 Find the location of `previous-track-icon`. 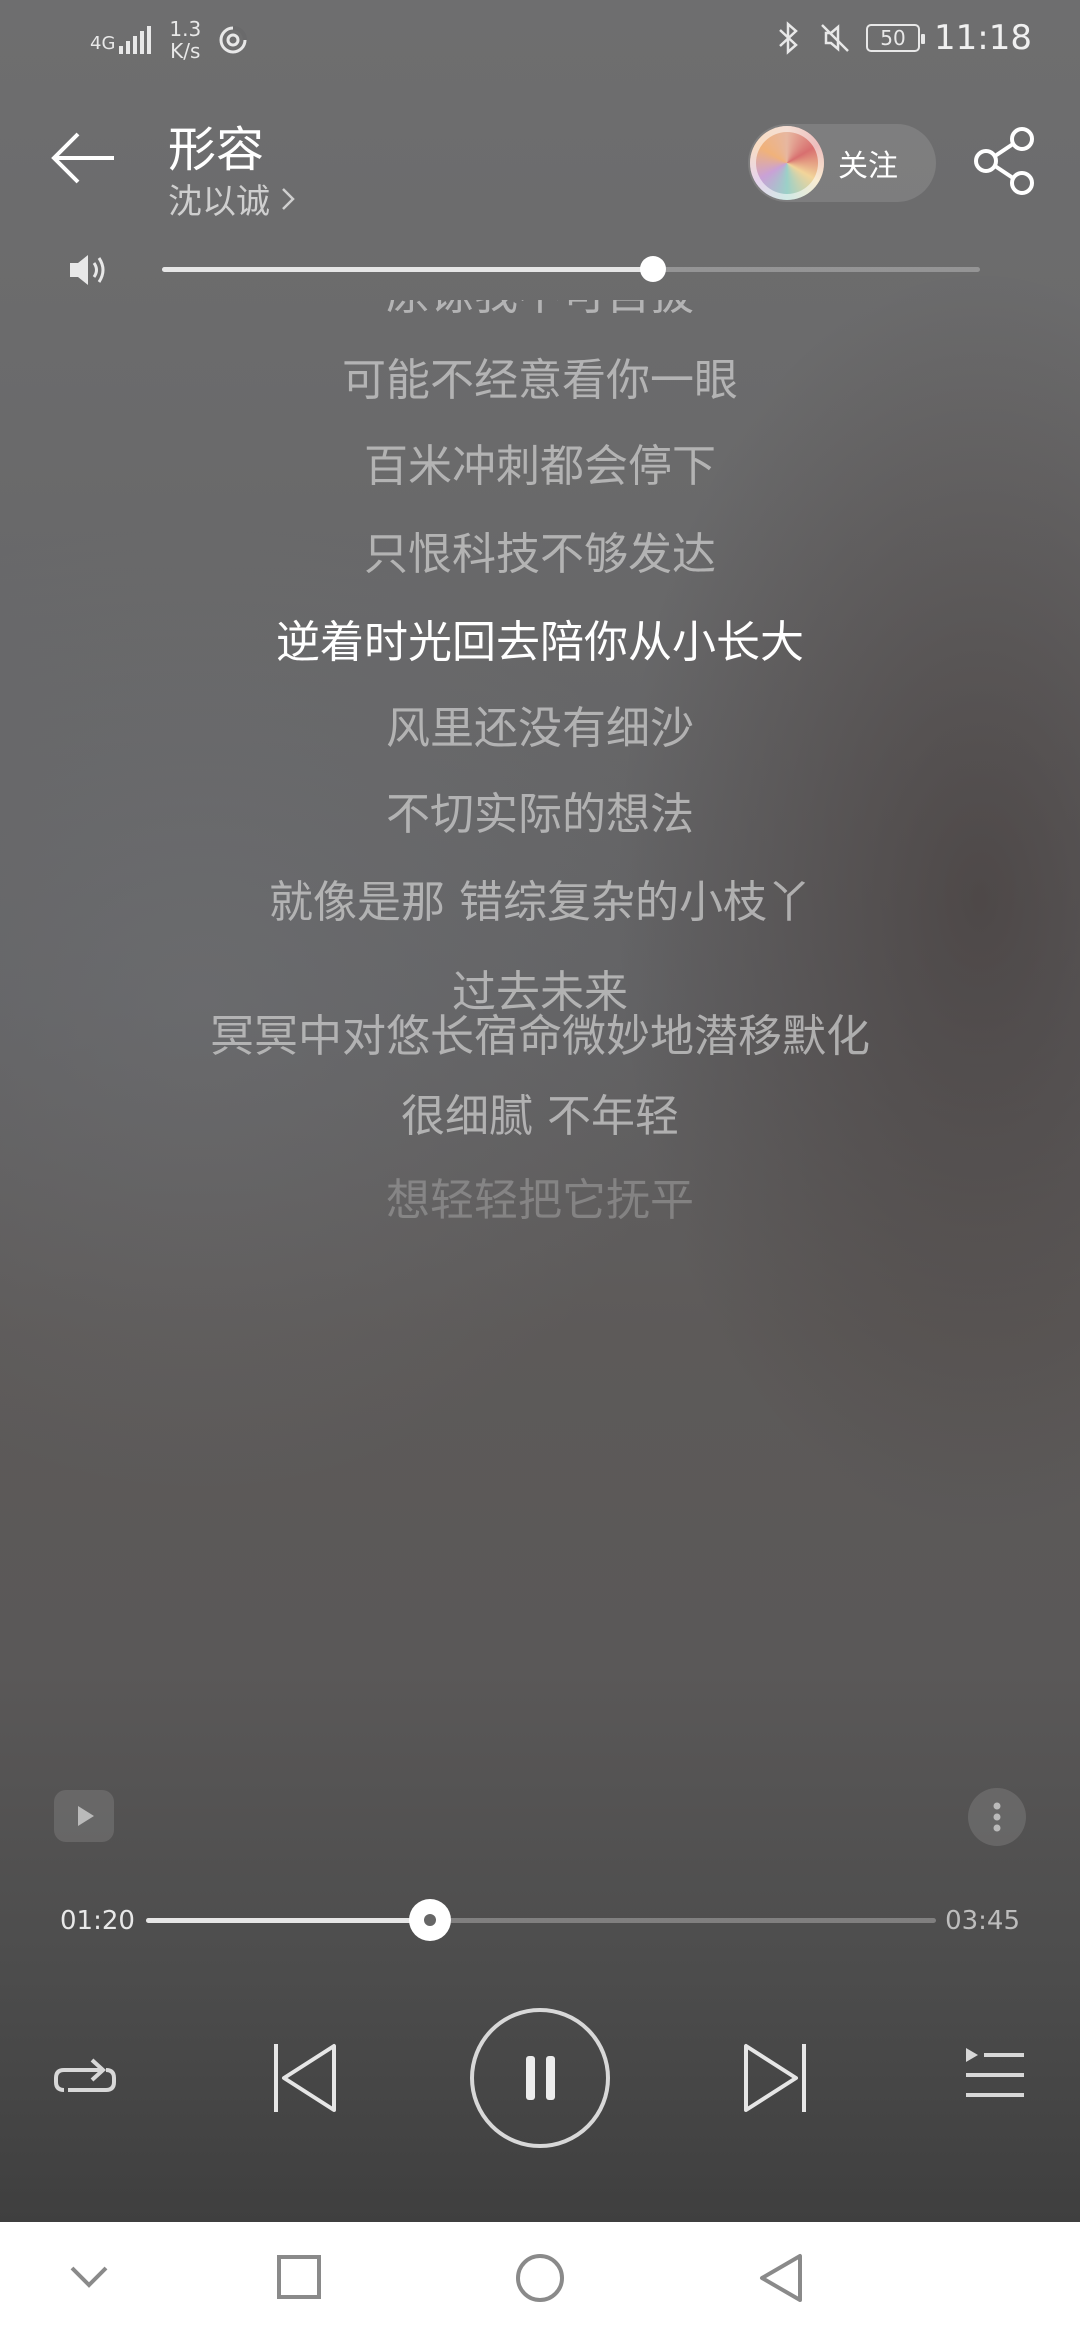

previous-track-icon is located at coordinates (305, 2078).